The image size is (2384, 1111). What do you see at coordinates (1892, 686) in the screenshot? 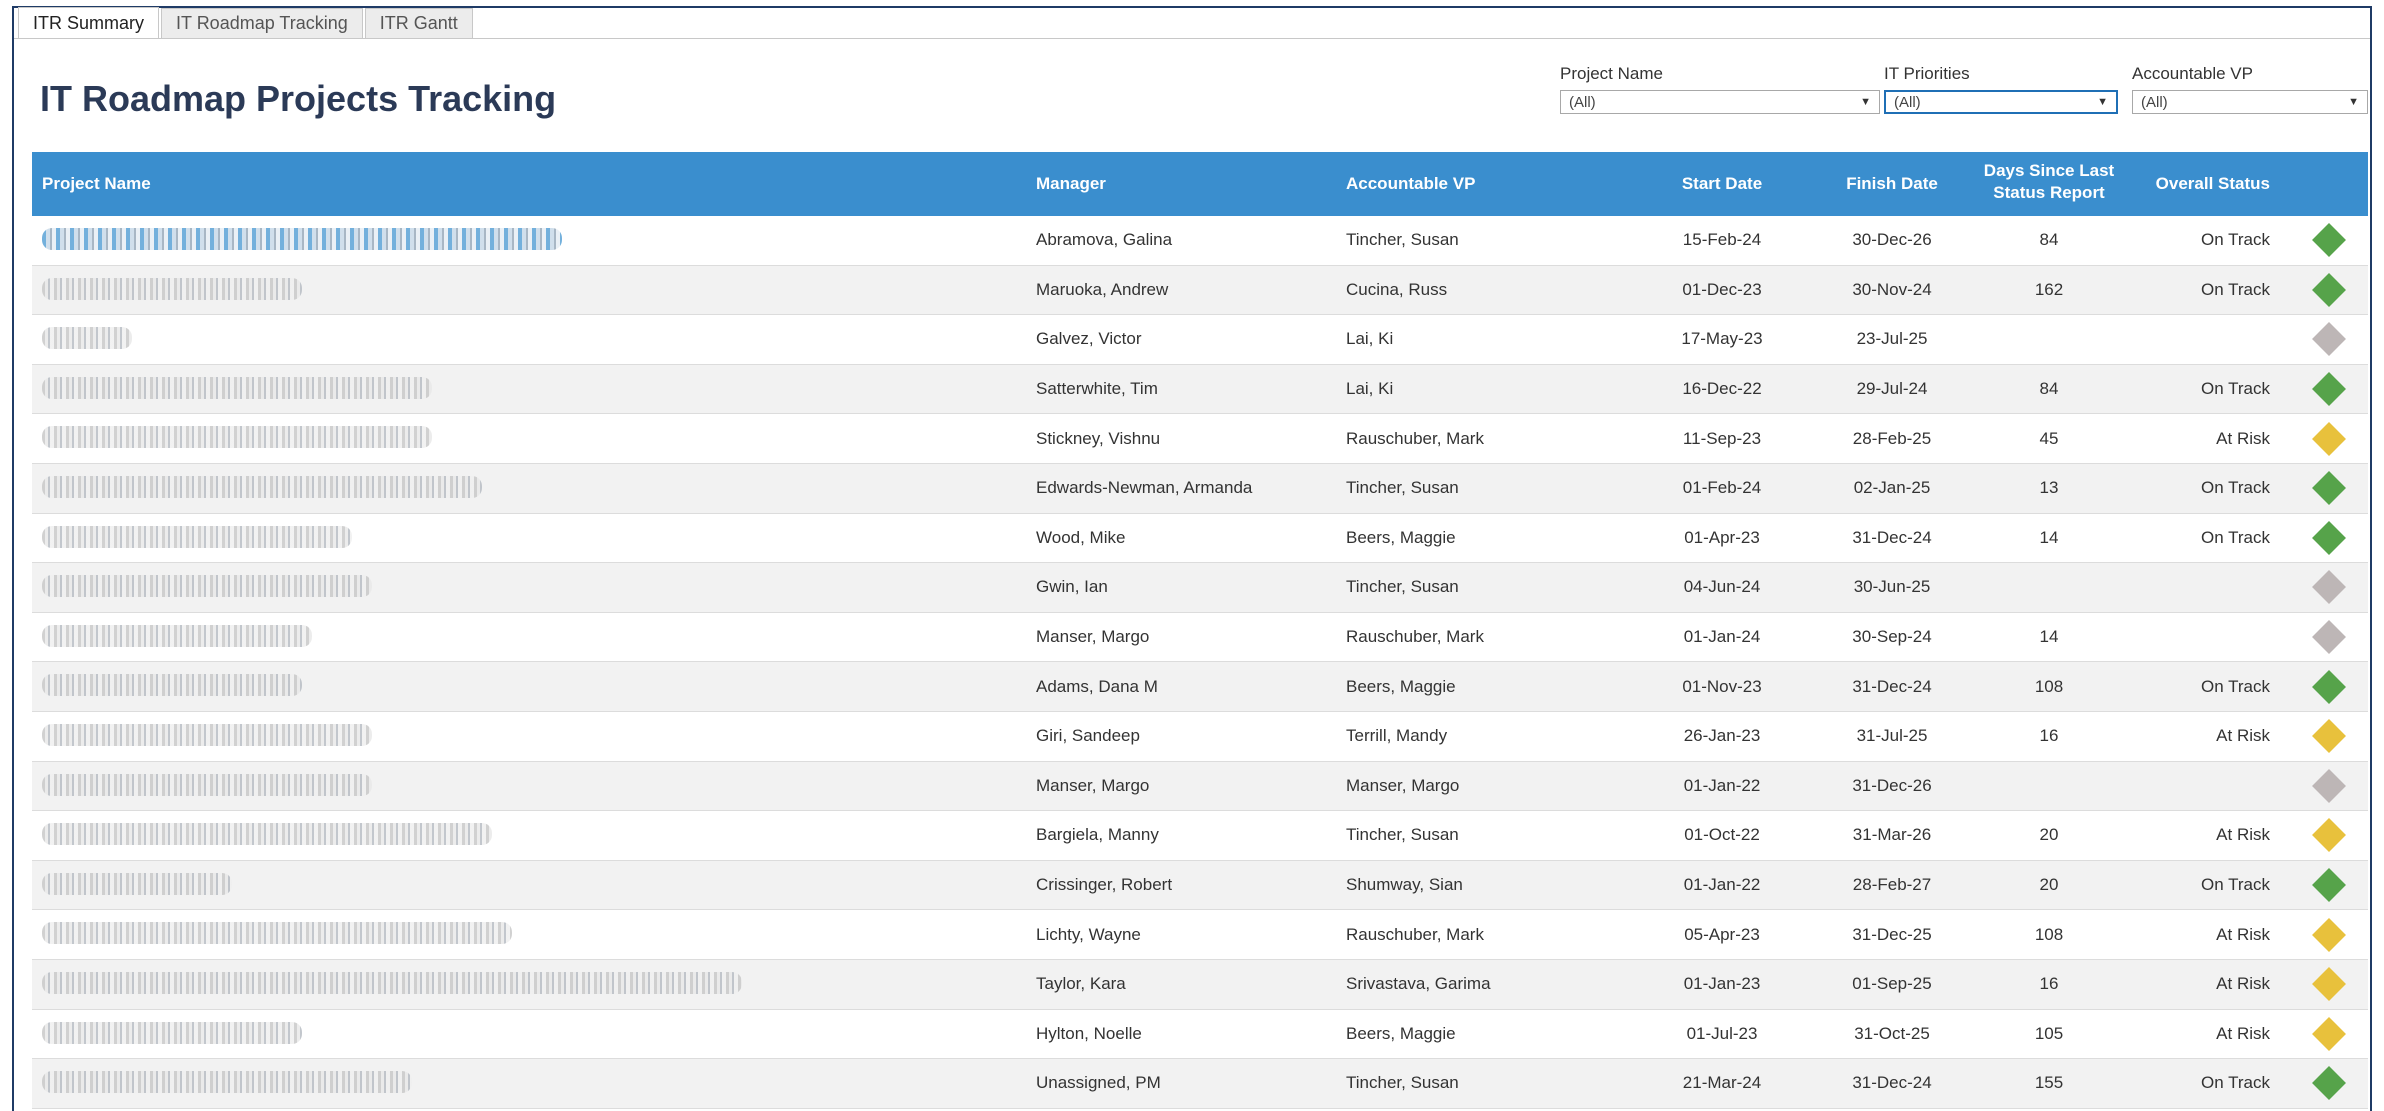
I see `cell-finish-date: 31-Dec-24` at bounding box center [1892, 686].